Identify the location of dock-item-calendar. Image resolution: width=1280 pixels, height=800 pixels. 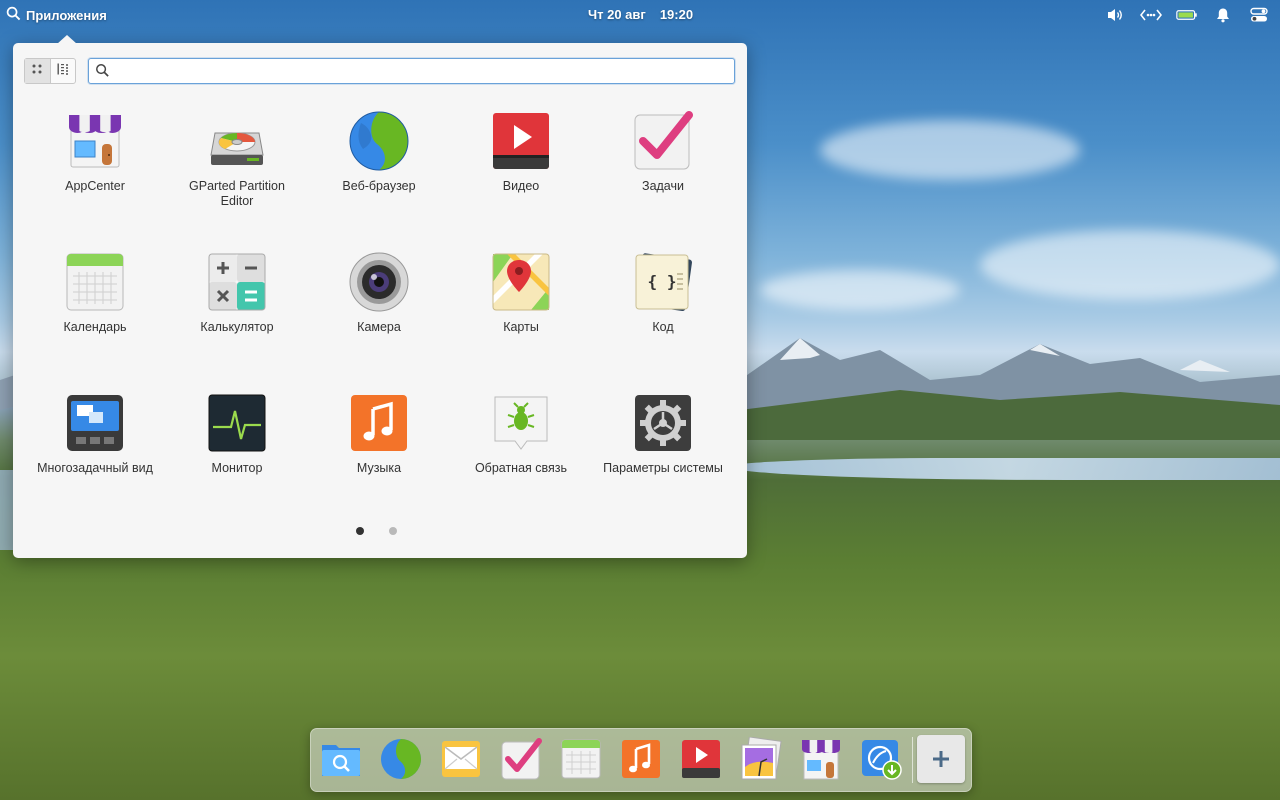
(581, 759).